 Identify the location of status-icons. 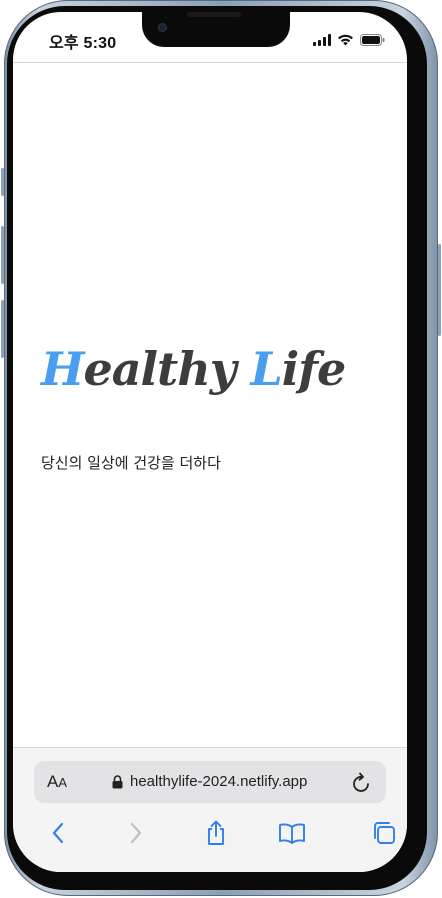
(349, 40).